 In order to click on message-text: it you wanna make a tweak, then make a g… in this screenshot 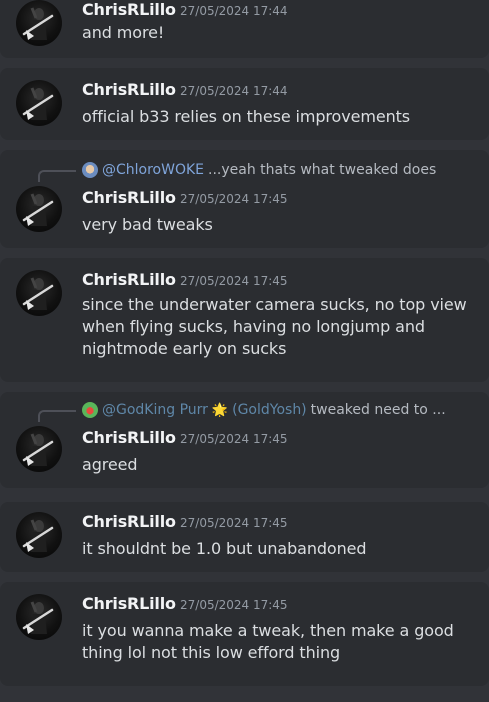, I will do `click(268, 641)`.